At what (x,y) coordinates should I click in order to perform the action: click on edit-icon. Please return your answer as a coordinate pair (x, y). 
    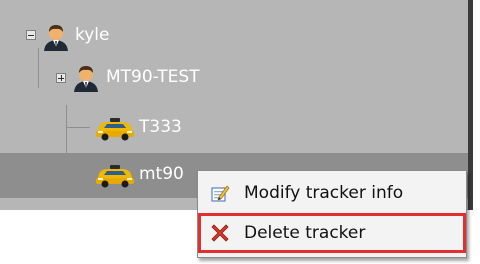
    Looking at the image, I should click on (220, 193).